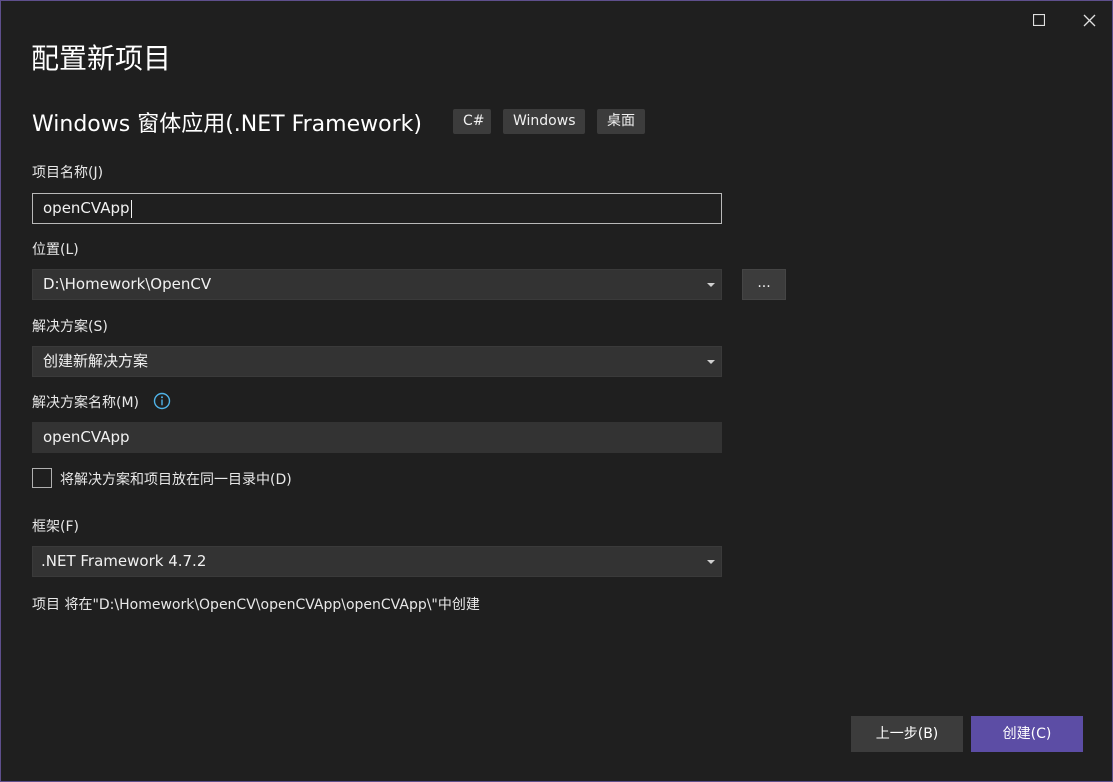  What do you see at coordinates (68, 173) in the screenshot?
I see `project-name-label: 项目名称(J)` at bounding box center [68, 173].